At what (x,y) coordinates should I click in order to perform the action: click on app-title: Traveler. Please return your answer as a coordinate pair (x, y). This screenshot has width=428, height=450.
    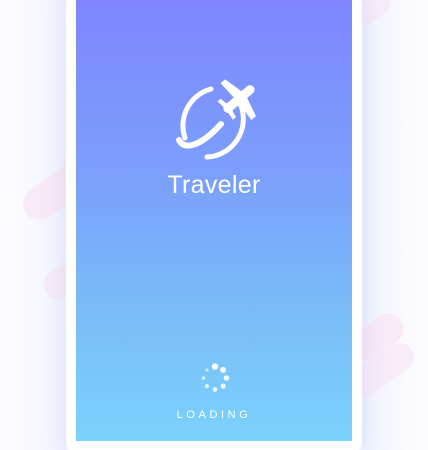
    Looking at the image, I should click on (214, 185).